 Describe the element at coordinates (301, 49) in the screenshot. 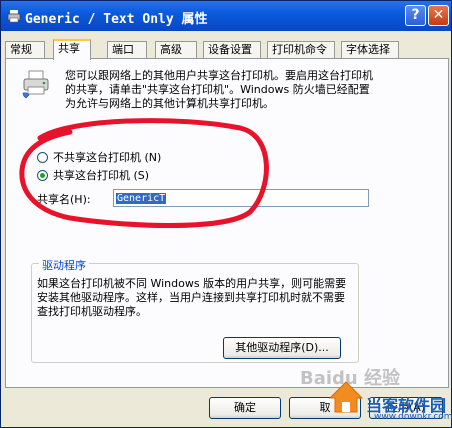

I see `tab-printer-commands: 打印机命令` at that location.